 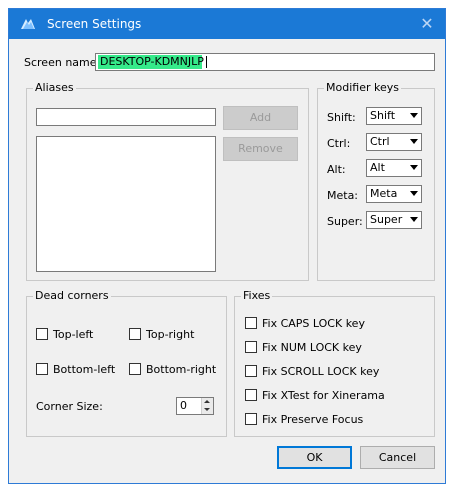 What do you see at coordinates (170, 334) in the screenshot?
I see `top-right-label: Top-right` at bounding box center [170, 334].